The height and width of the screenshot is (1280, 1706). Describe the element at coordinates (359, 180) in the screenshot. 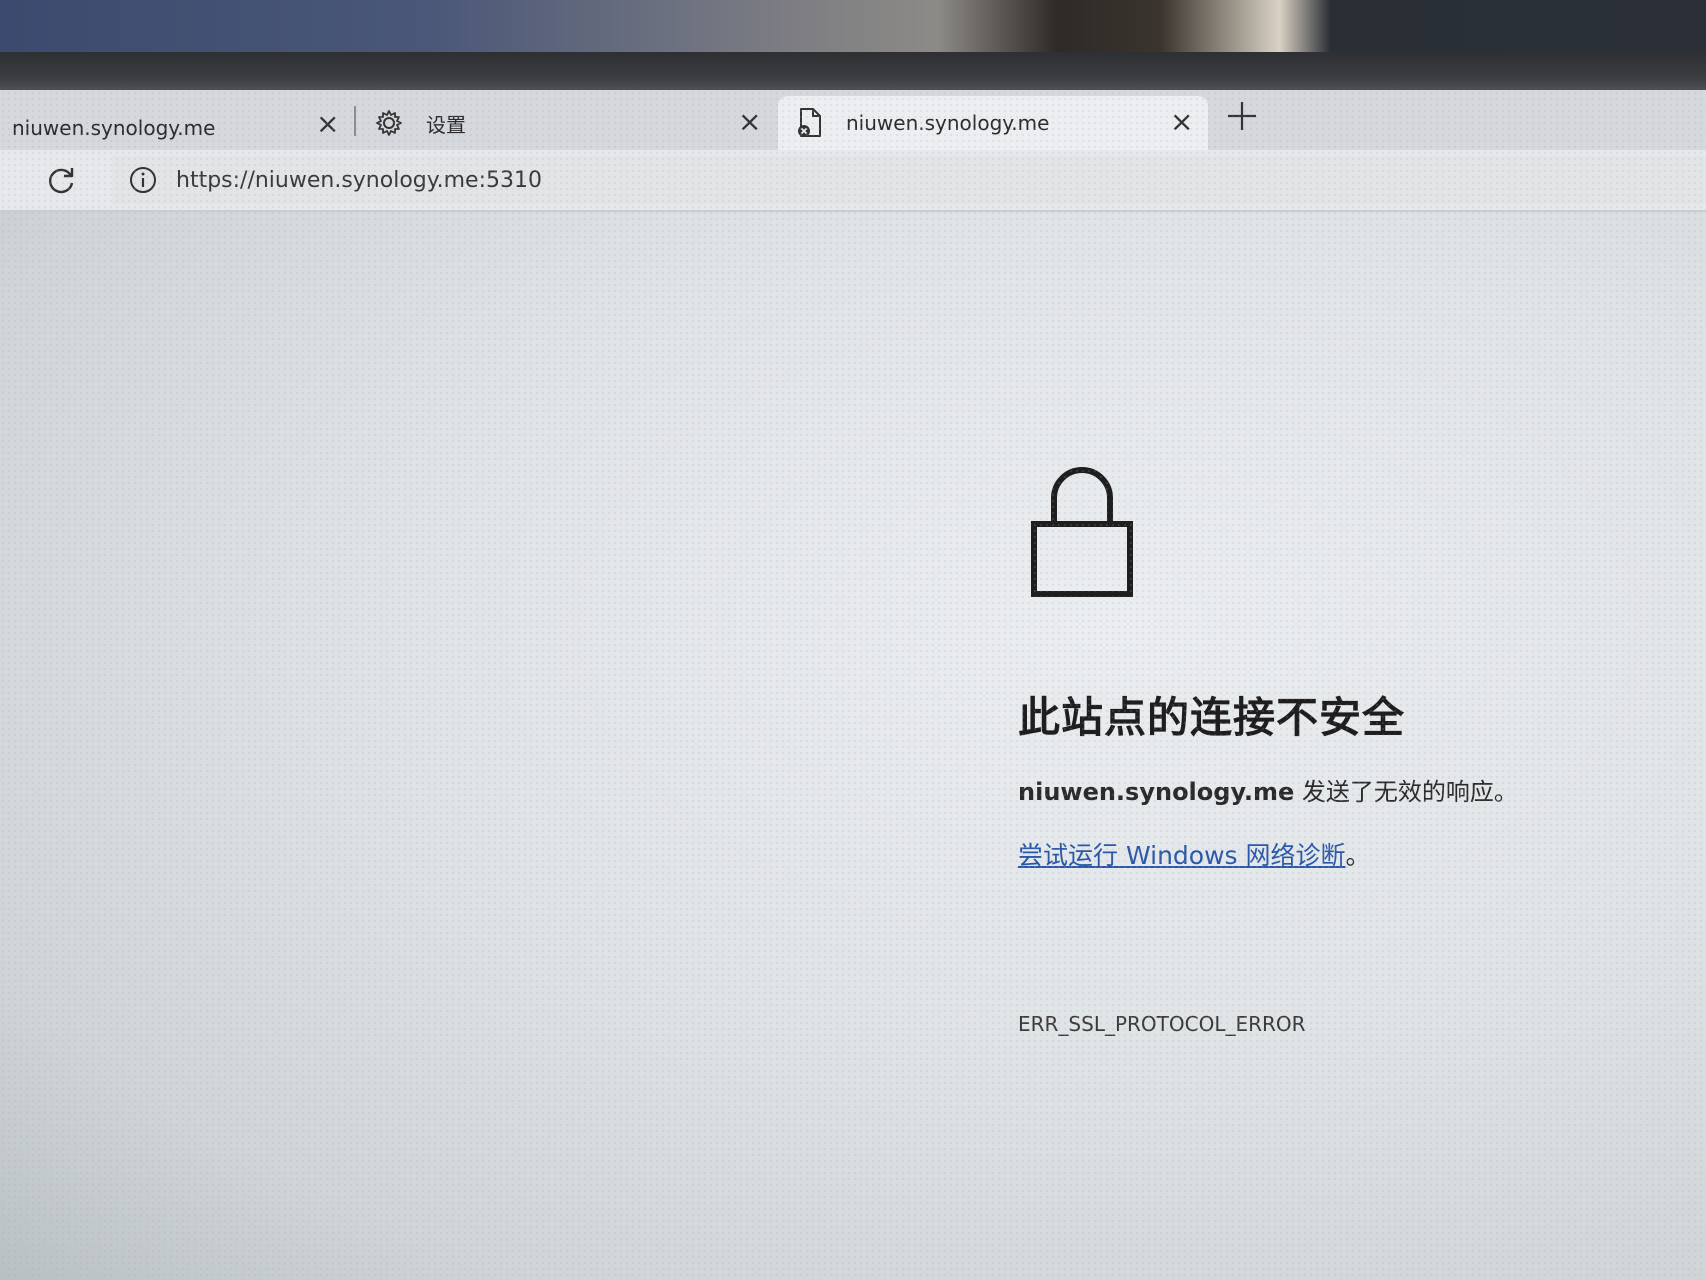

I see `url-text: https://niuwen.synology.me:5310` at that location.